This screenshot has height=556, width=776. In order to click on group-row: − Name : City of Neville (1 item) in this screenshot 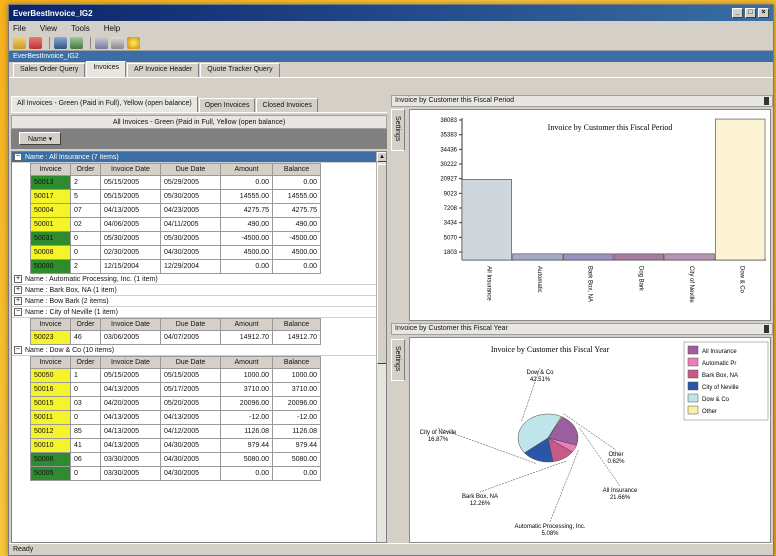, I will do `click(199, 312)`.